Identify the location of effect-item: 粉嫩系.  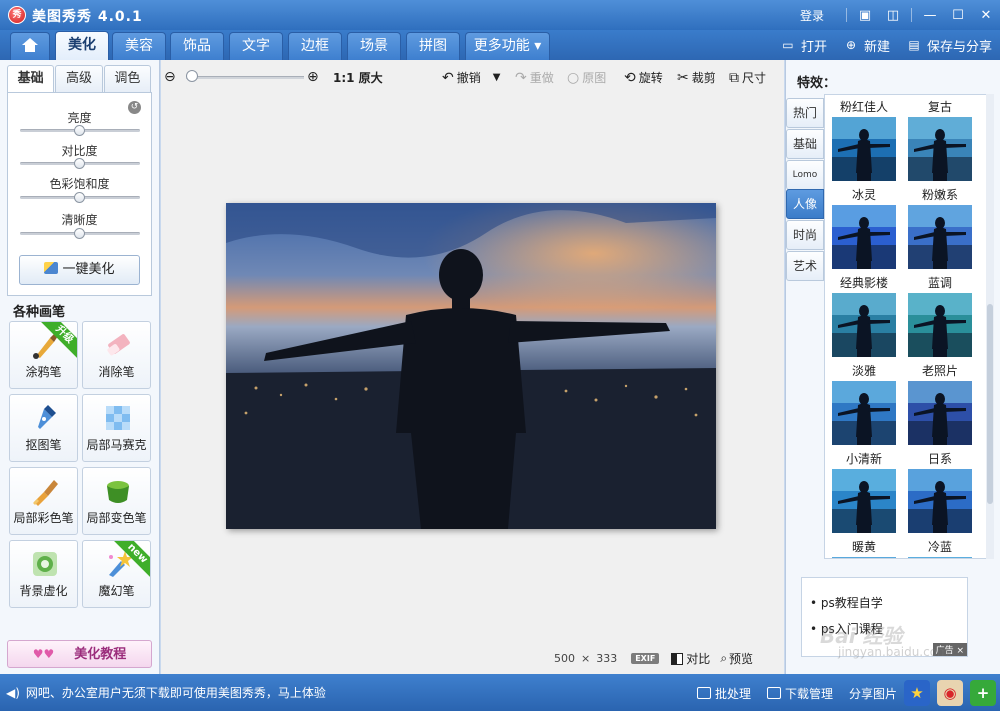
(940, 228).